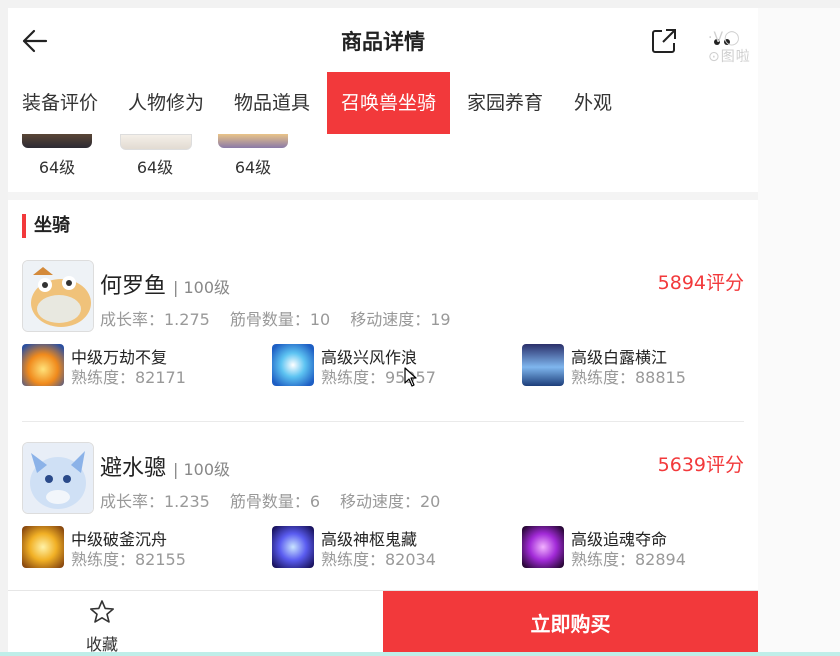  I want to click on screen-edge, so click(420, 654).